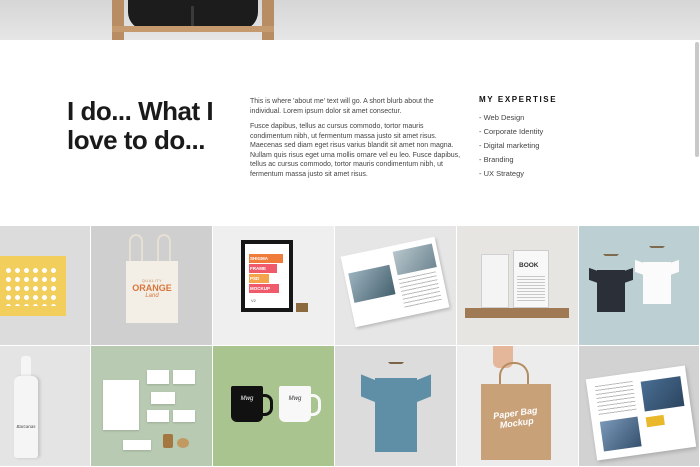 The width and height of the screenshot is (700, 467). I want to click on brochure-spread, so click(641, 413).